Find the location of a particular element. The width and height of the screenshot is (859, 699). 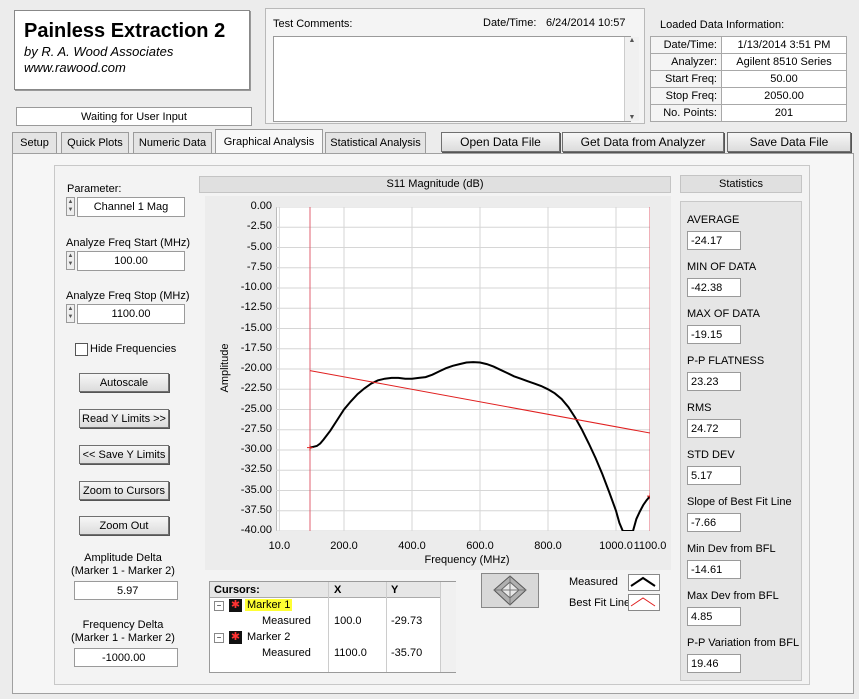

x-tick-label: 10.0 is located at coordinates (279, 546).